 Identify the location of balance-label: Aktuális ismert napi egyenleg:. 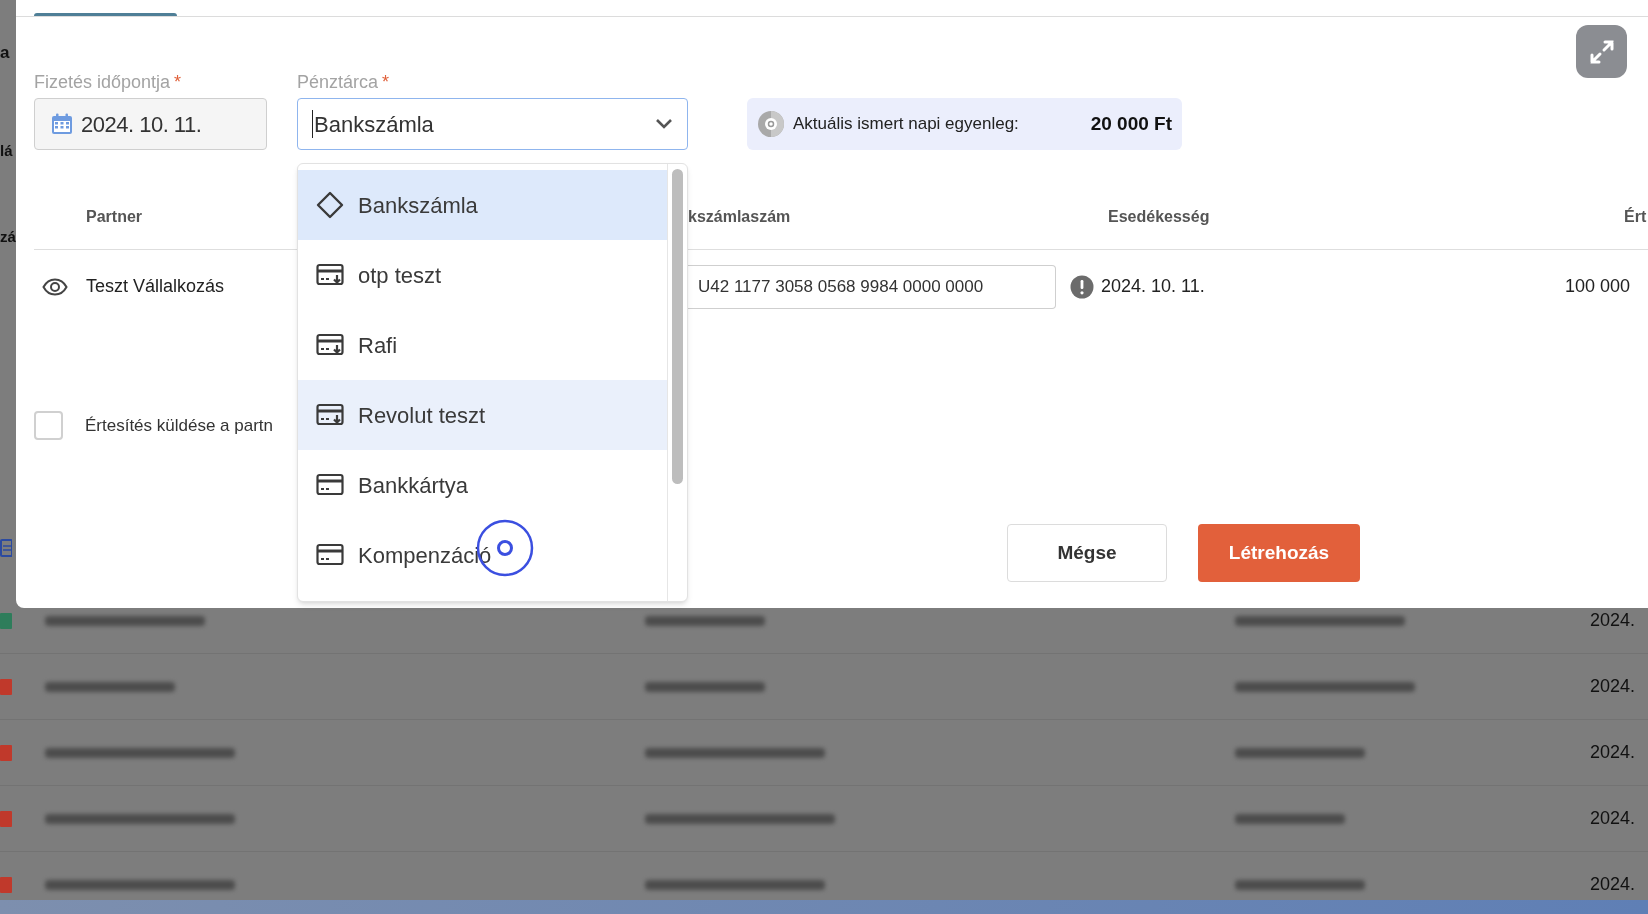
(906, 124).